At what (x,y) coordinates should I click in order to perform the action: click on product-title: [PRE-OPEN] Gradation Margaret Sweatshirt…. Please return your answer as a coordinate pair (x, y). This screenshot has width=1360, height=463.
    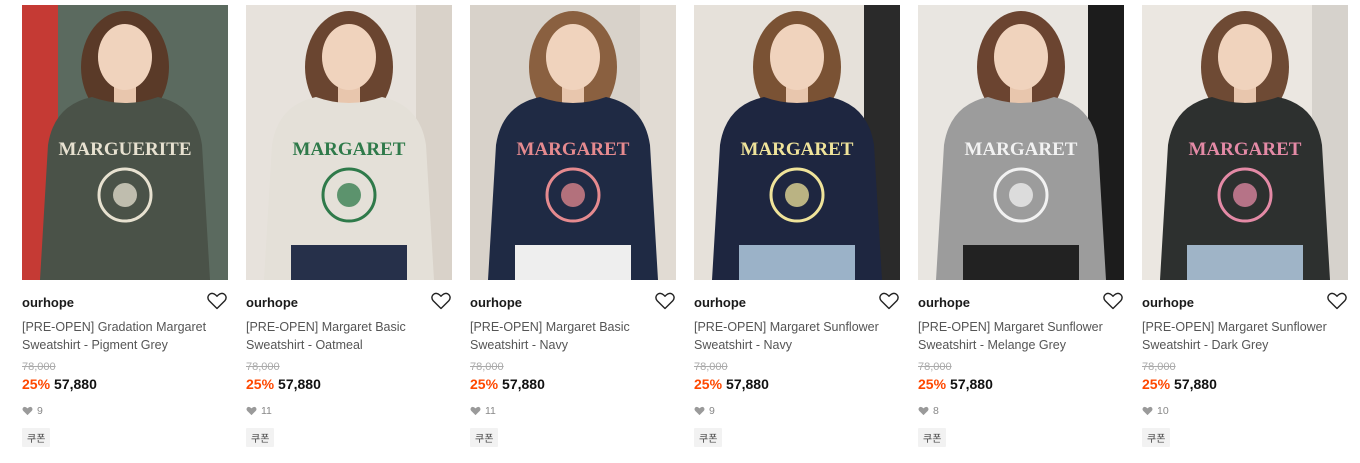
    Looking at the image, I should click on (125, 336).